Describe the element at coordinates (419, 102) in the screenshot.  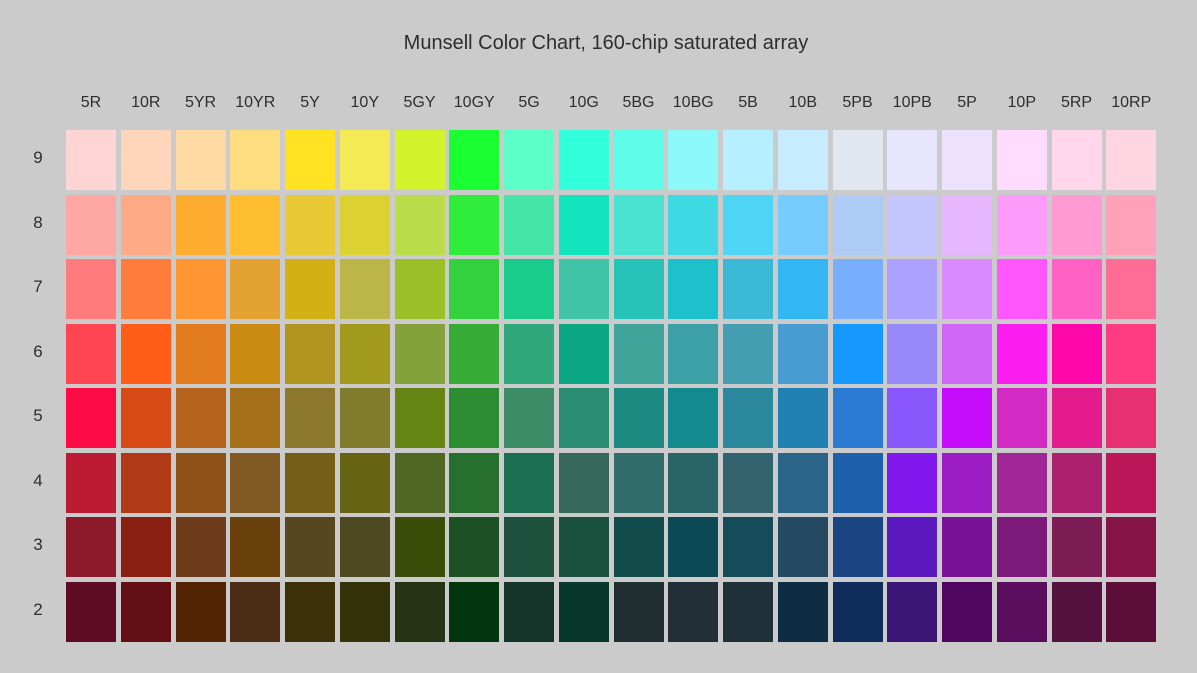
I see `column-label: 5GY` at that location.